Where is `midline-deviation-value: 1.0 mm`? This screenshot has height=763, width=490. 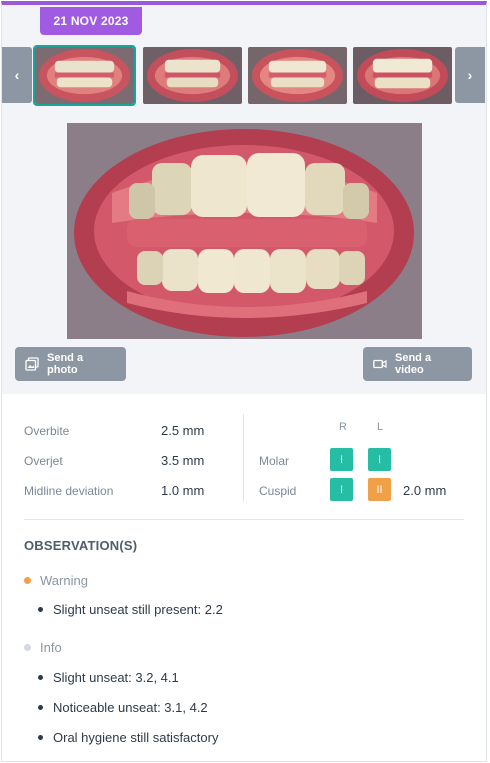
midline-deviation-value: 1.0 mm is located at coordinates (183, 490).